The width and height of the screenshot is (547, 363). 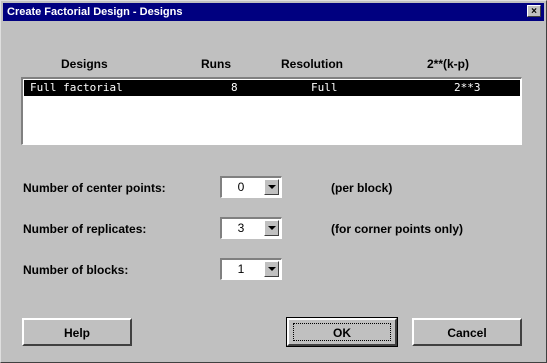 I want to click on focus-rectangle, so click(x=342, y=332).